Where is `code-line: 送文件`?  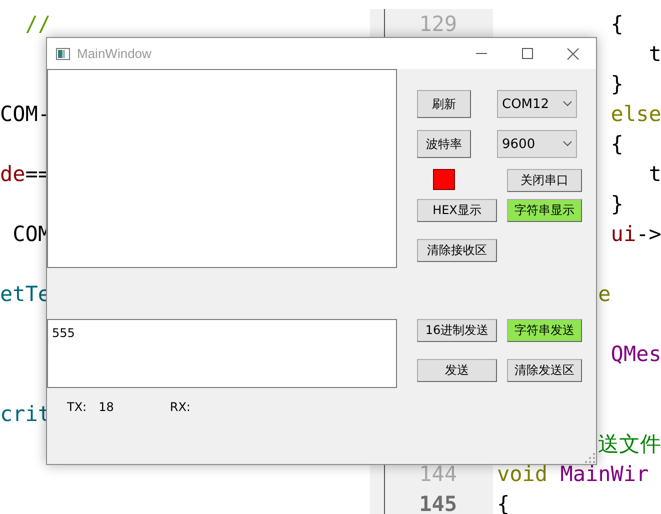 code-line: 送文件 is located at coordinates (629, 444).